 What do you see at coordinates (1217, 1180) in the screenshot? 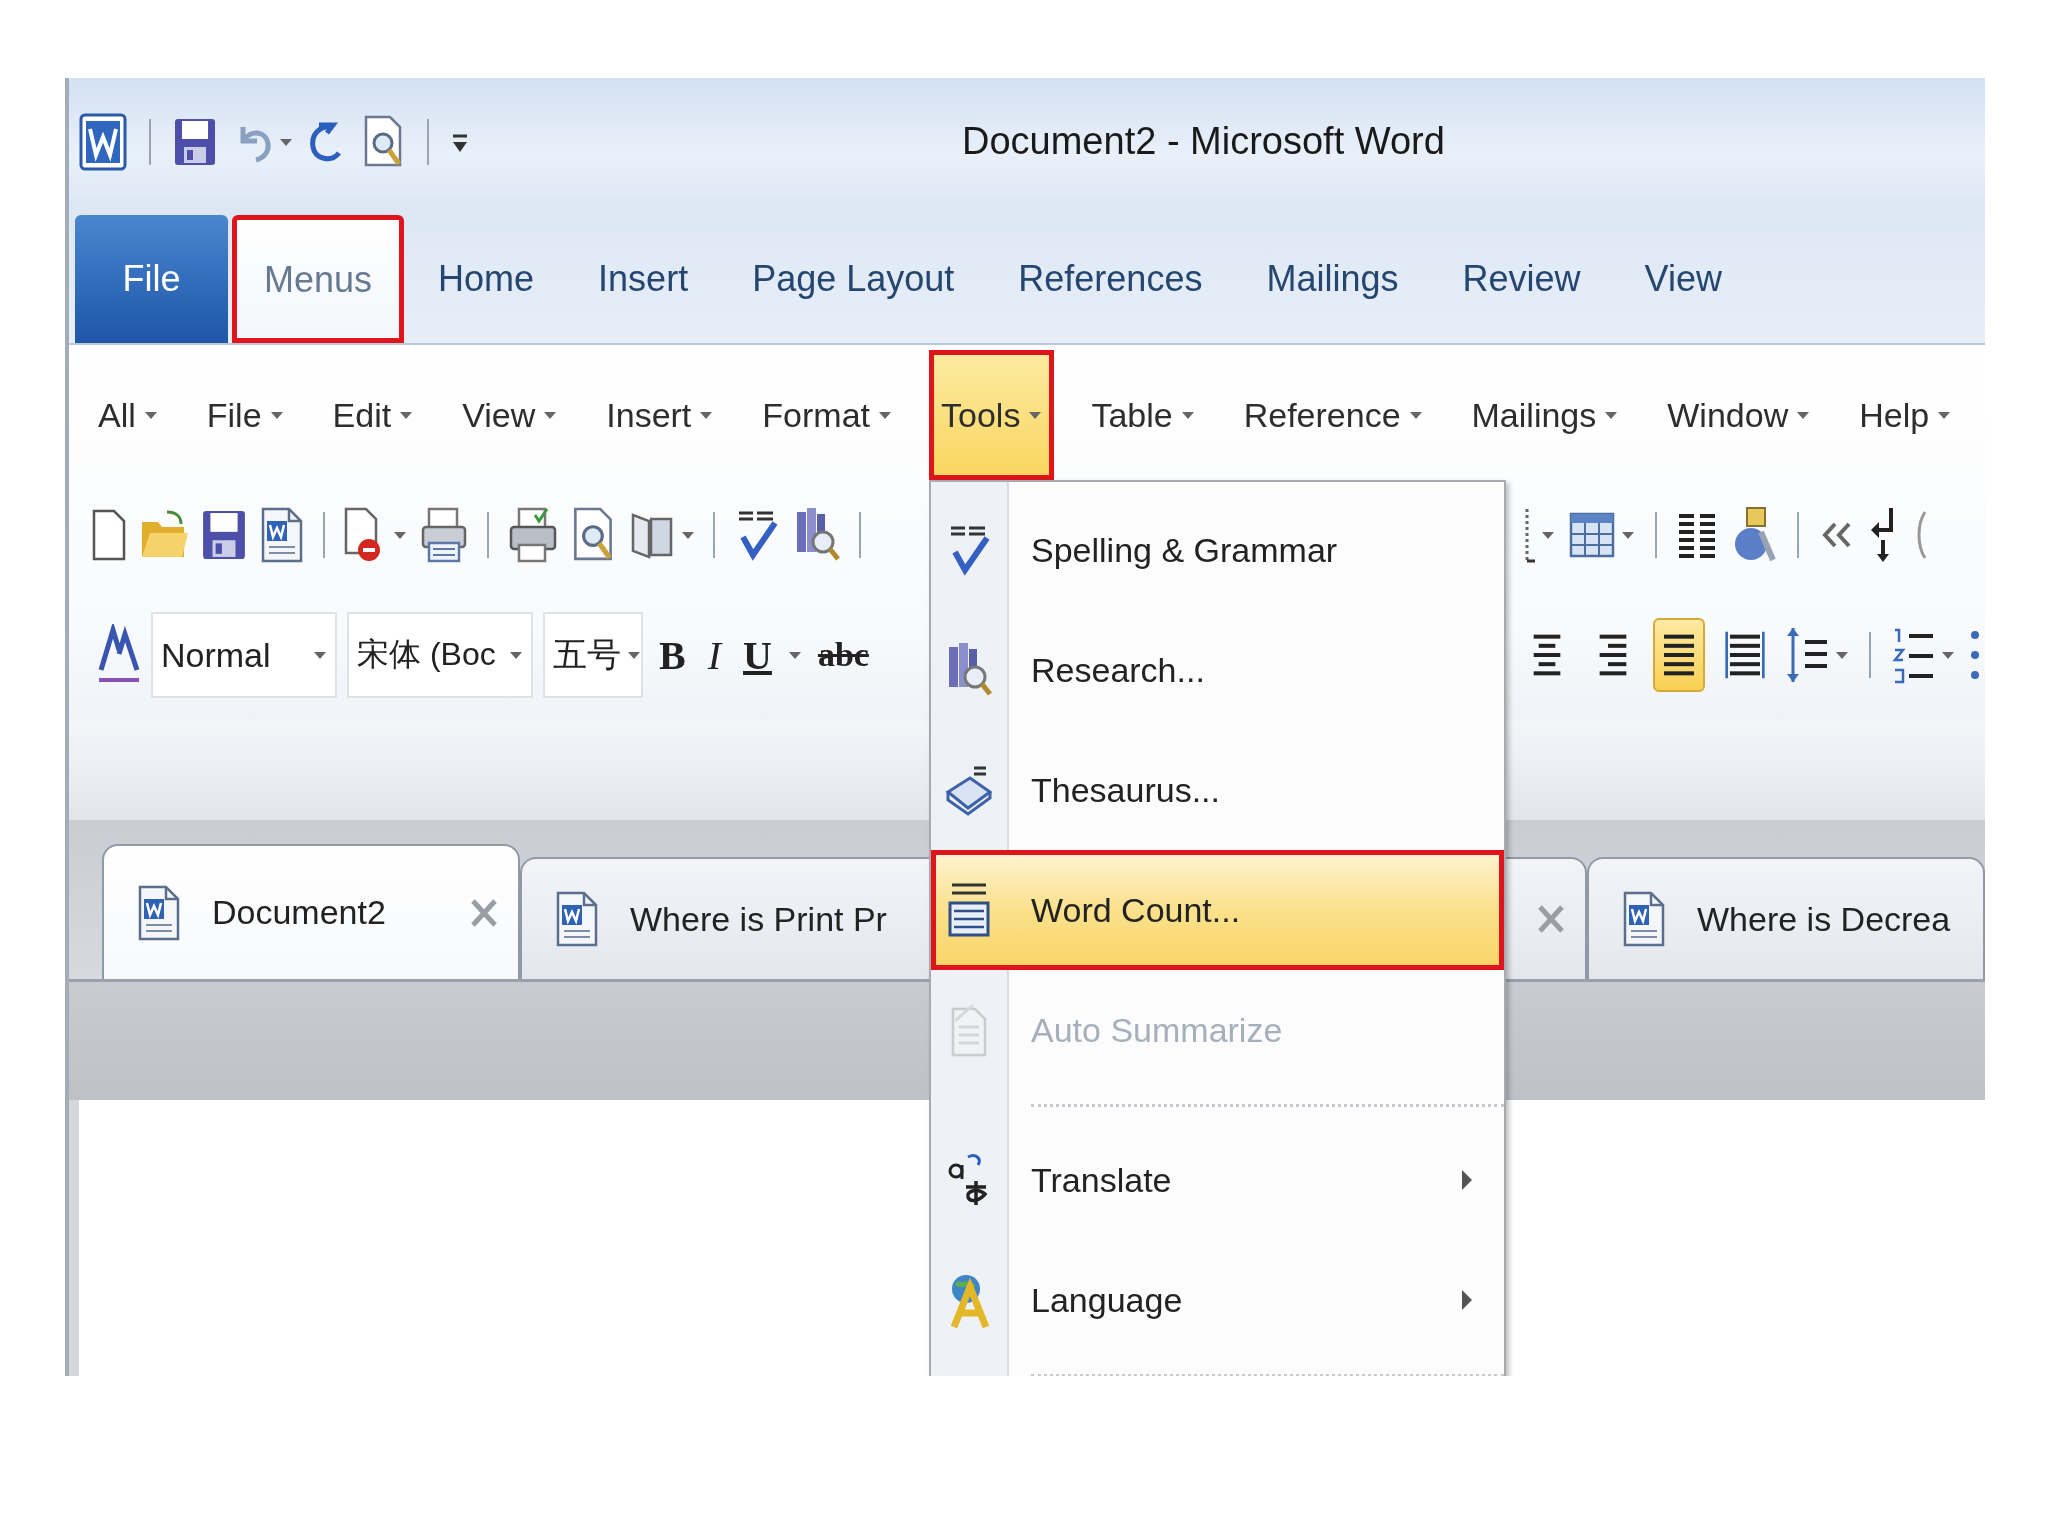
I see `menu-item: Translate` at bounding box center [1217, 1180].